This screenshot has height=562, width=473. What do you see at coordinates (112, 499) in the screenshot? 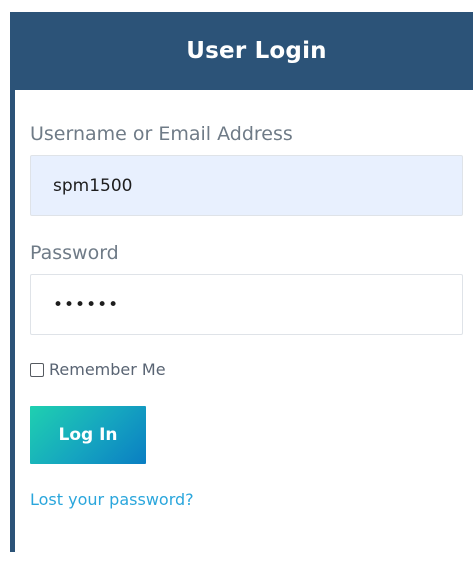
I see `lost-password-link: Lost your password?` at bounding box center [112, 499].